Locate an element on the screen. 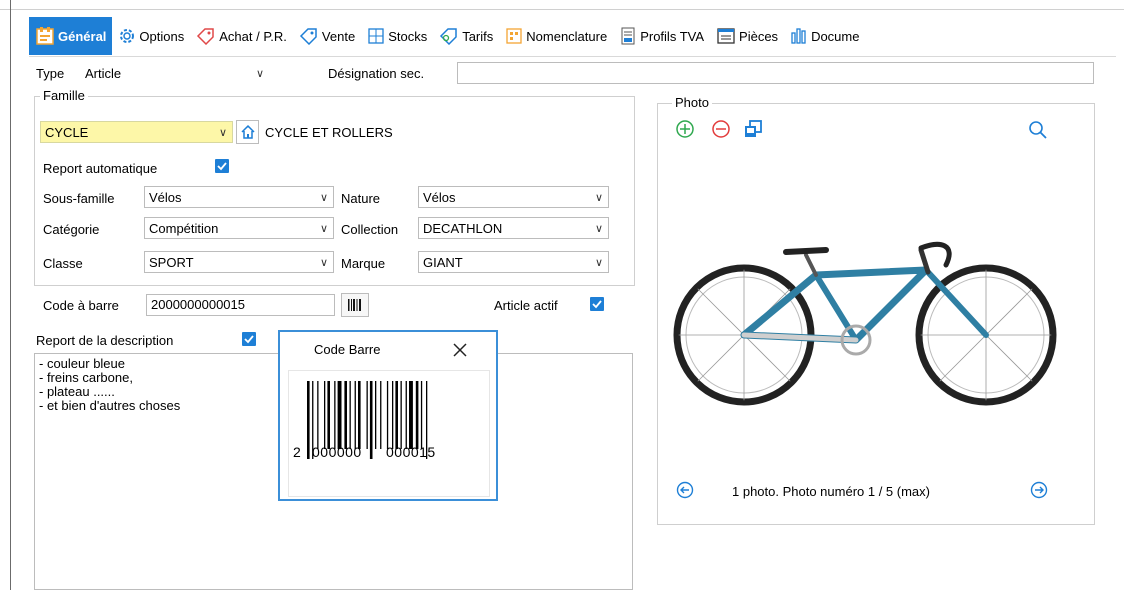  remove-photo-button is located at coordinates (721, 129).